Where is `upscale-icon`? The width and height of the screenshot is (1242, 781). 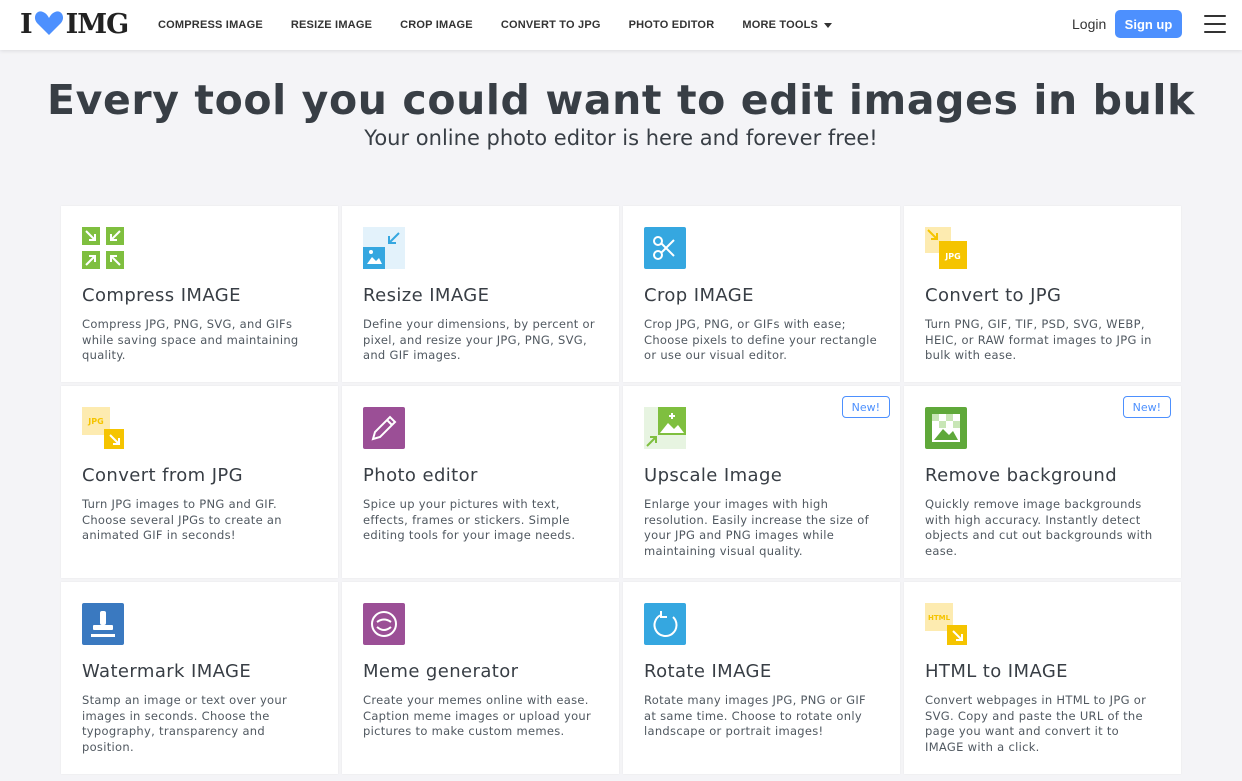
upscale-icon is located at coordinates (665, 428).